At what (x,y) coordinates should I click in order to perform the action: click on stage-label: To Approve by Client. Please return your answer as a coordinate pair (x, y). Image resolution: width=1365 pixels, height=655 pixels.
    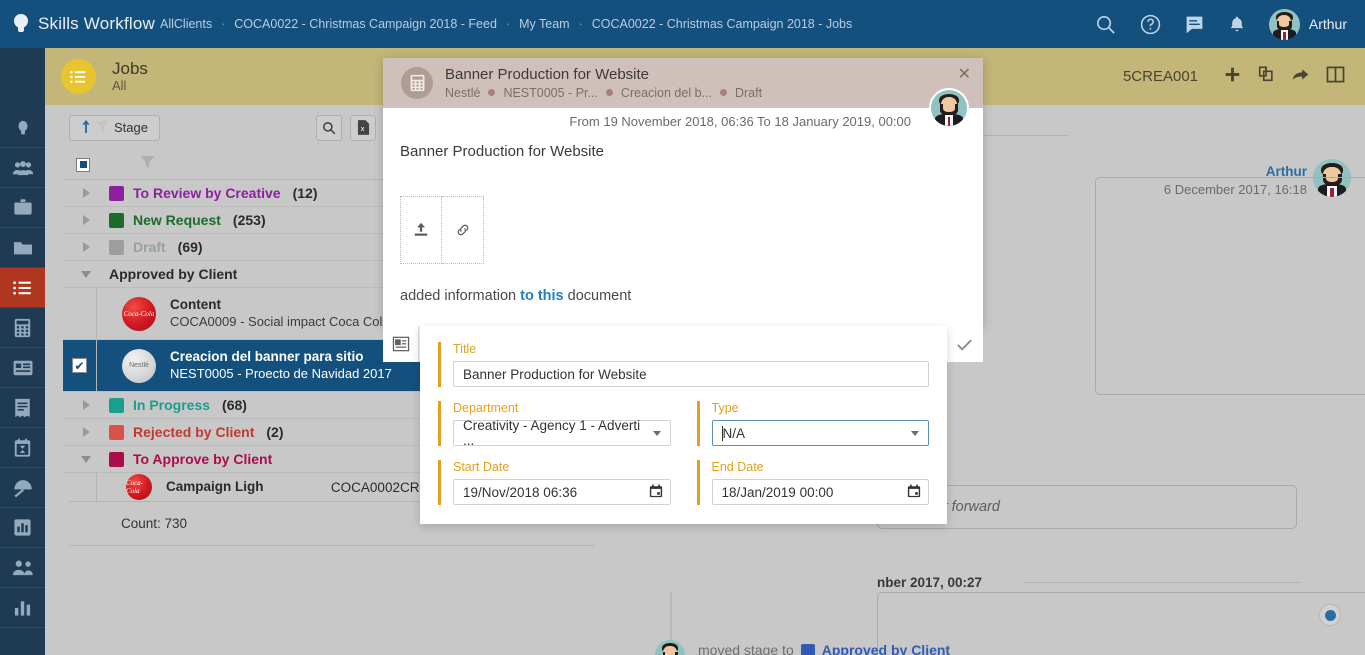
    Looking at the image, I should click on (203, 459).